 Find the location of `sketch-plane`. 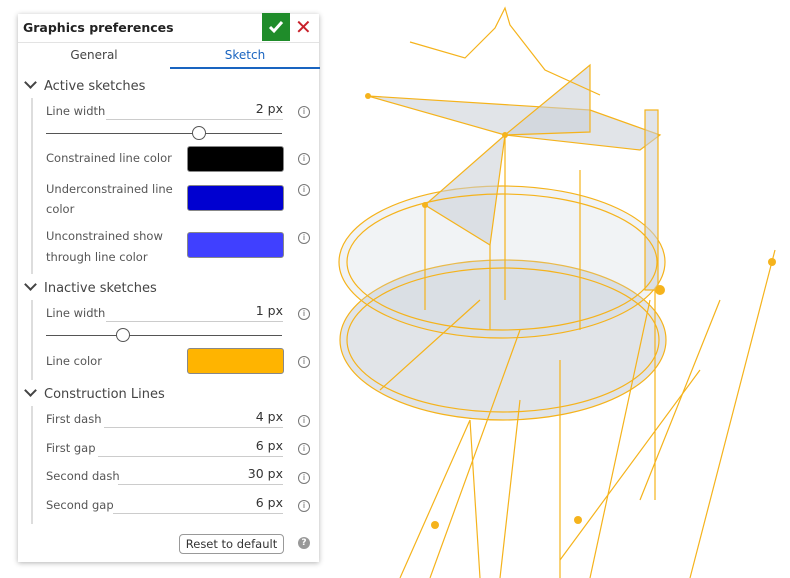

sketch-plane is located at coordinates (514, 123).